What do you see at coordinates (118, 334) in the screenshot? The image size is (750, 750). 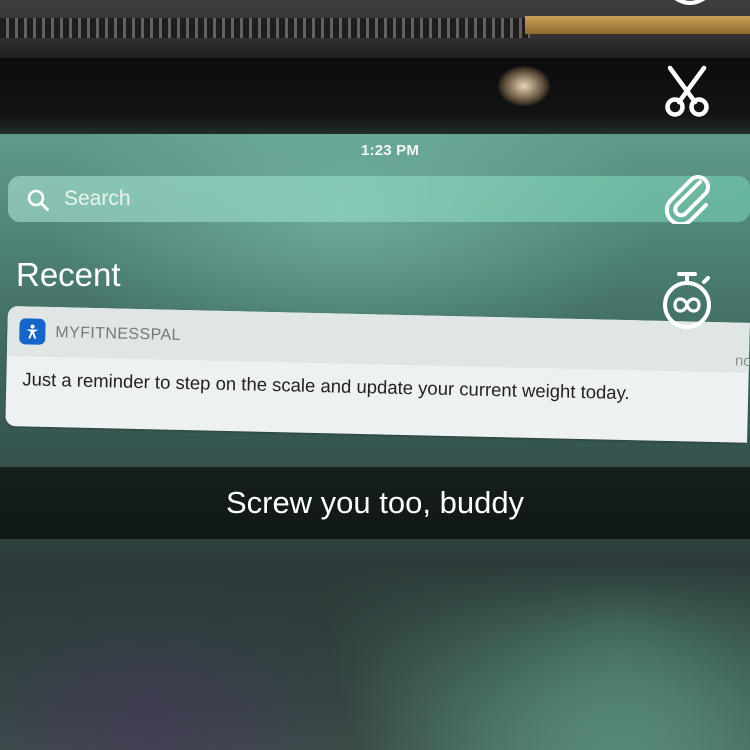 I see `notification-app-name: MYFITNESSPAL` at bounding box center [118, 334].